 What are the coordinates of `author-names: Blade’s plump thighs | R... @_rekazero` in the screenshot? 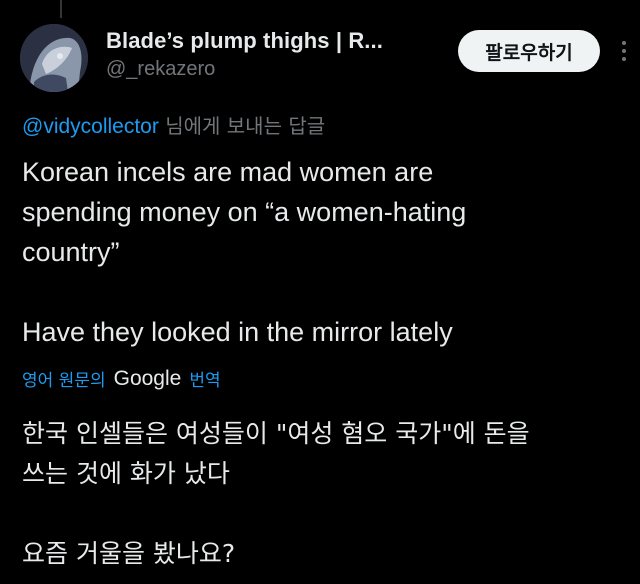 It's located at (244, 54).